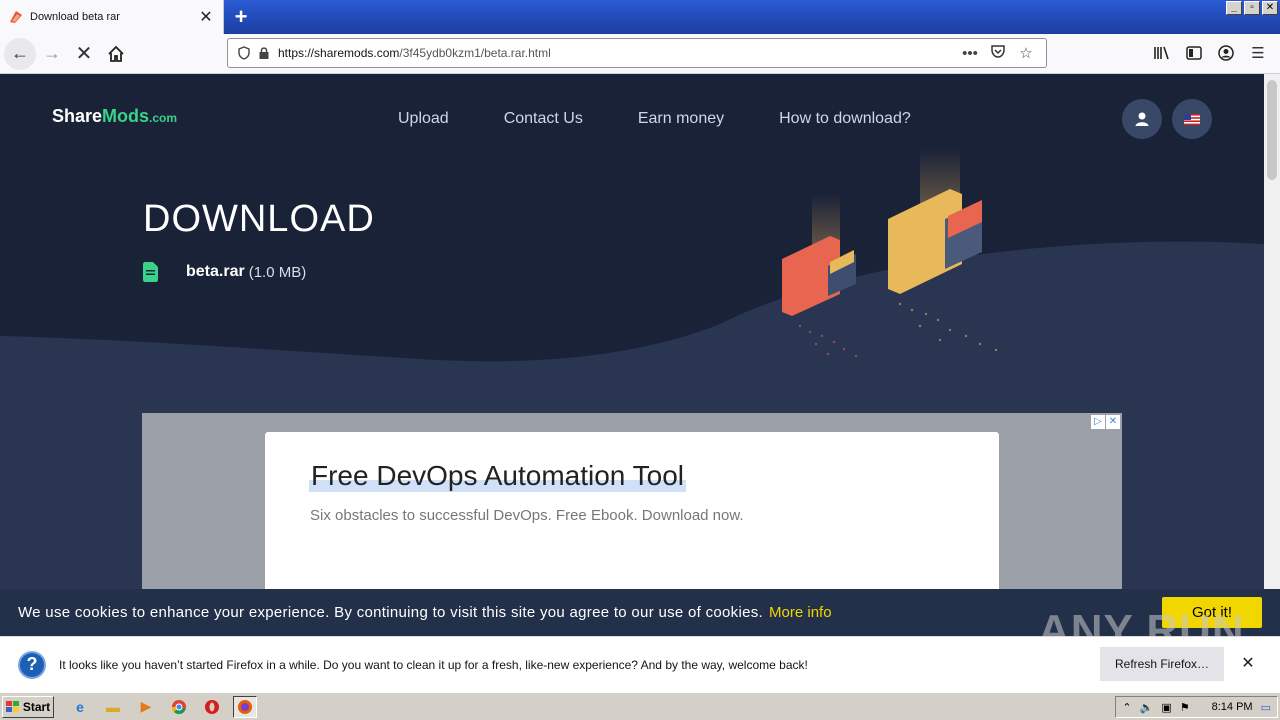  I want to click on file-info: beta.rar (1.0 MB), so click(224, 272).